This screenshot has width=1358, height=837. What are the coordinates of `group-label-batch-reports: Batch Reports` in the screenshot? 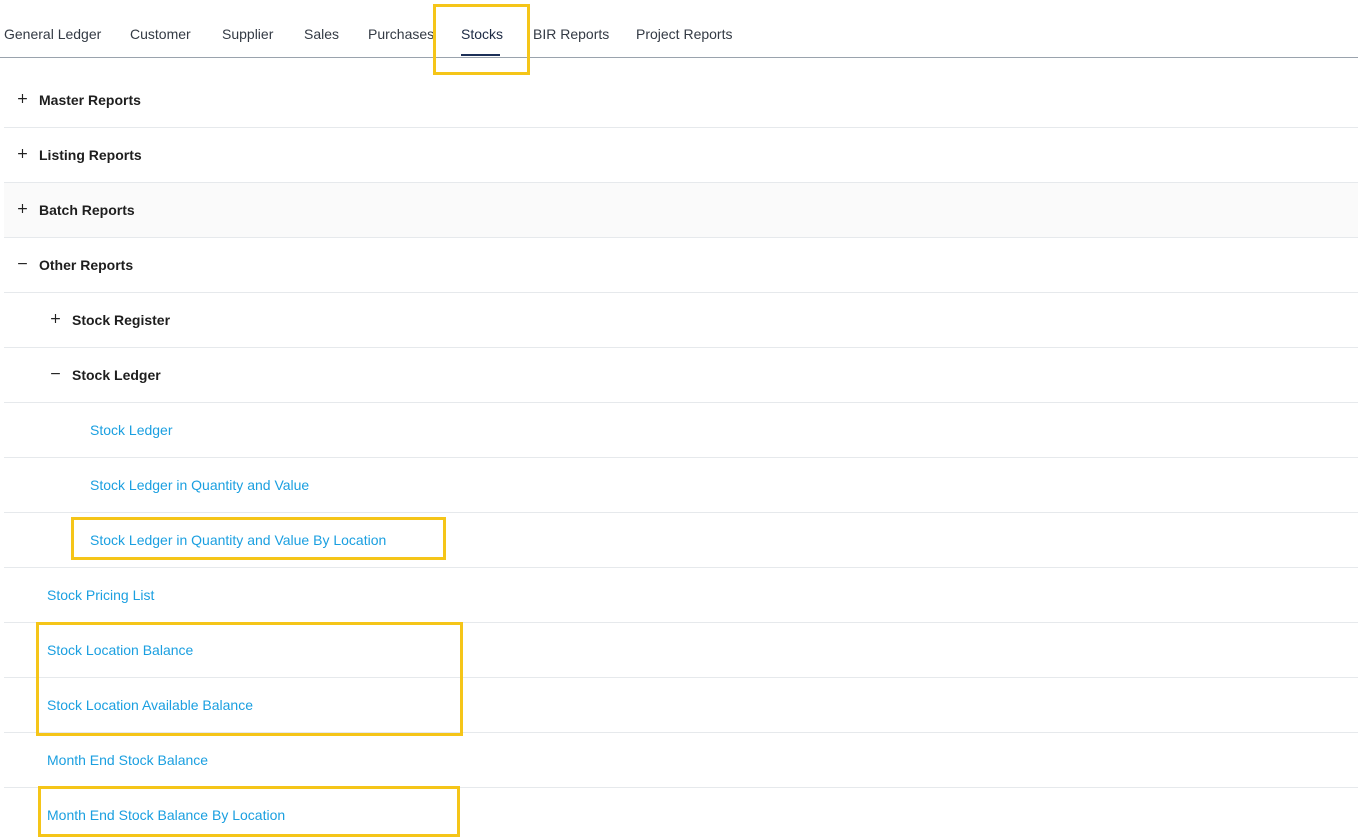 It's located at (87, 210).